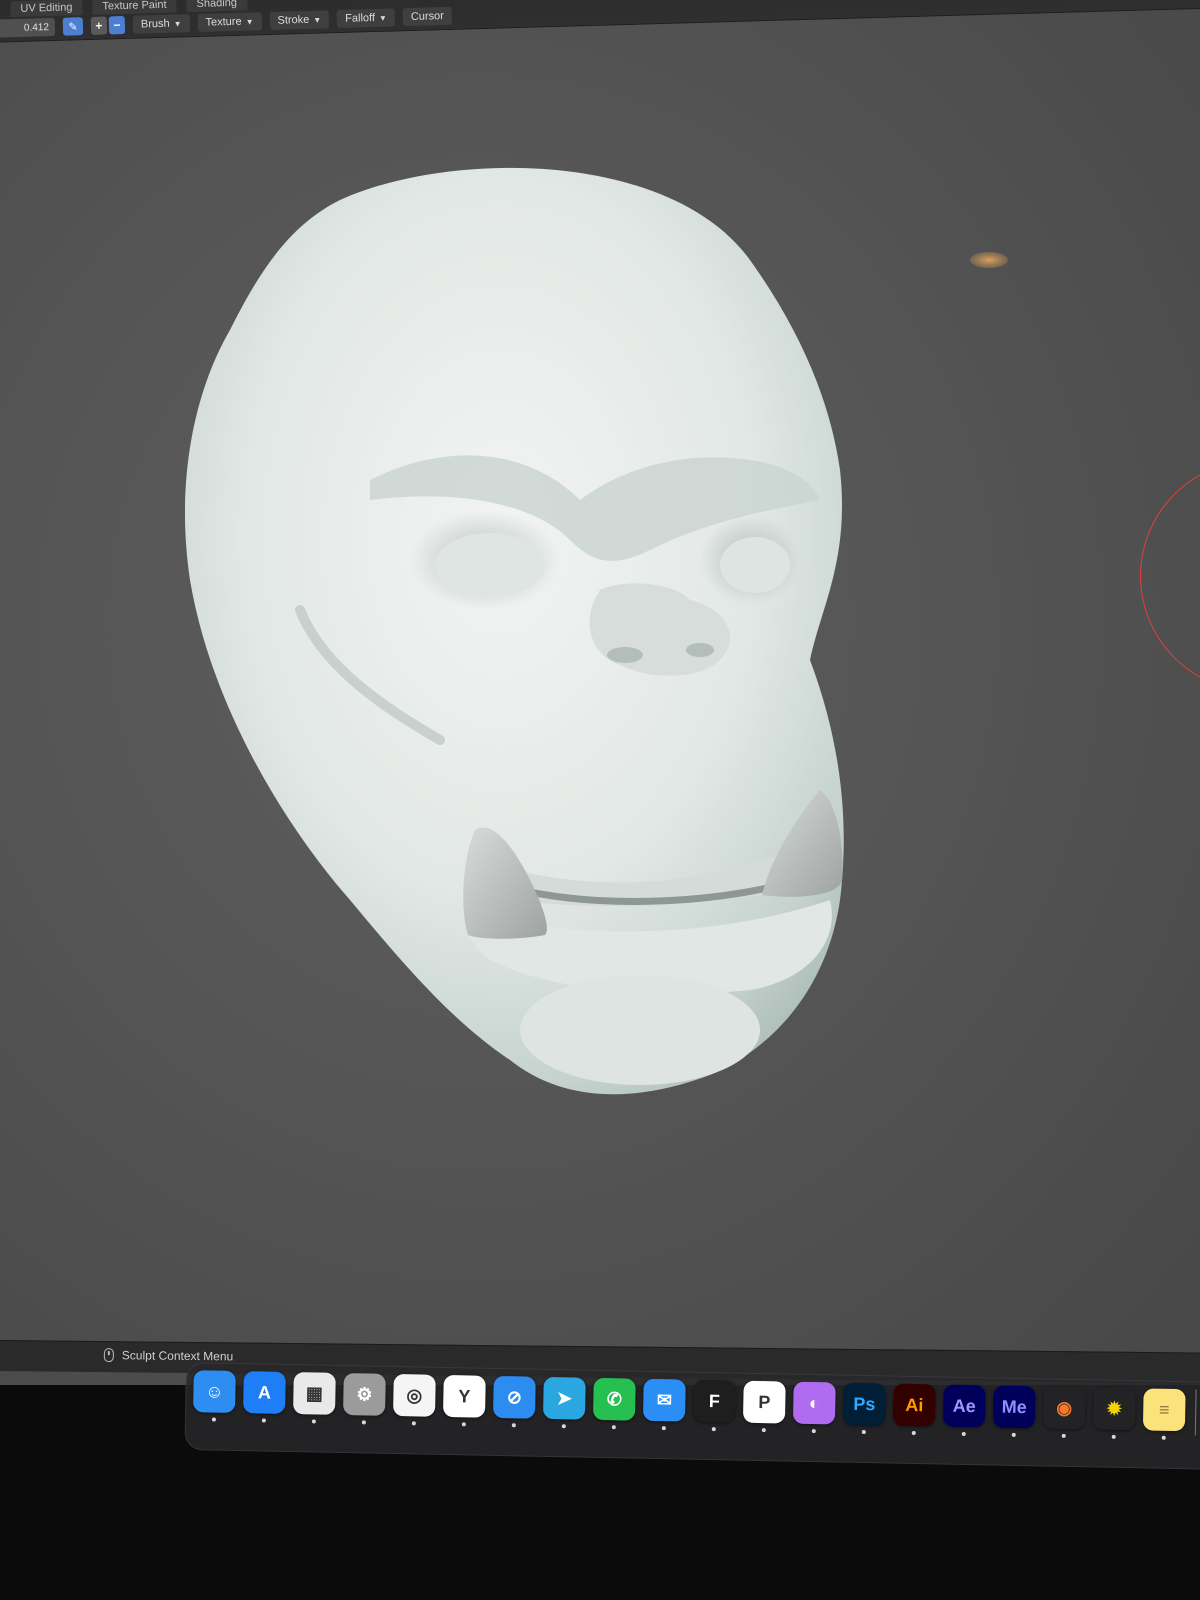  I want to click on mail-icon: ✉, so click(664, 1404).